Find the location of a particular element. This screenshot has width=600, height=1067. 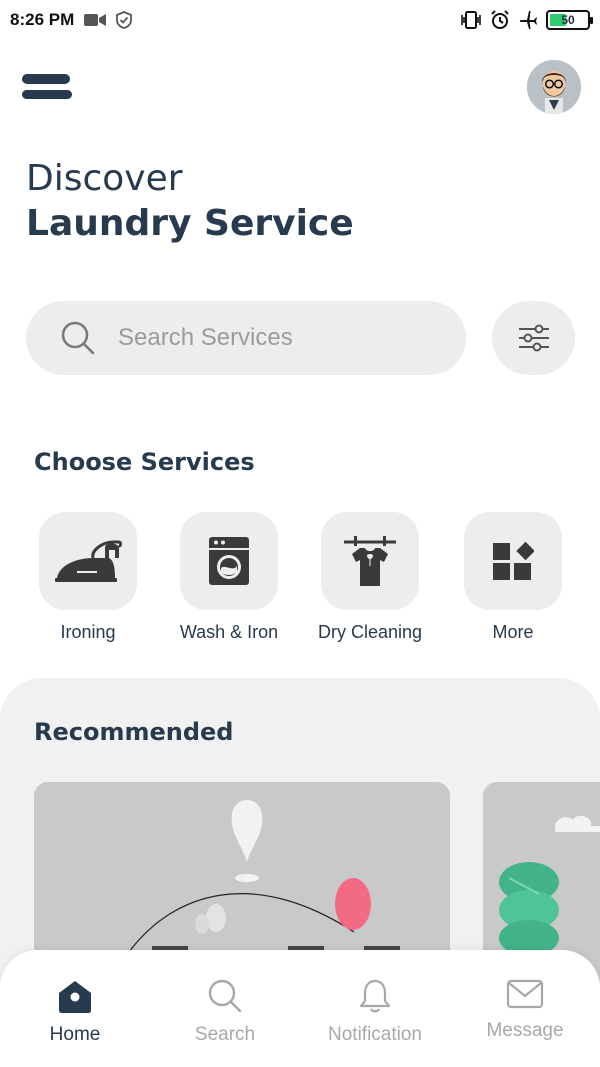

service-ironing: Ironing is located at coordinates (88, 577).